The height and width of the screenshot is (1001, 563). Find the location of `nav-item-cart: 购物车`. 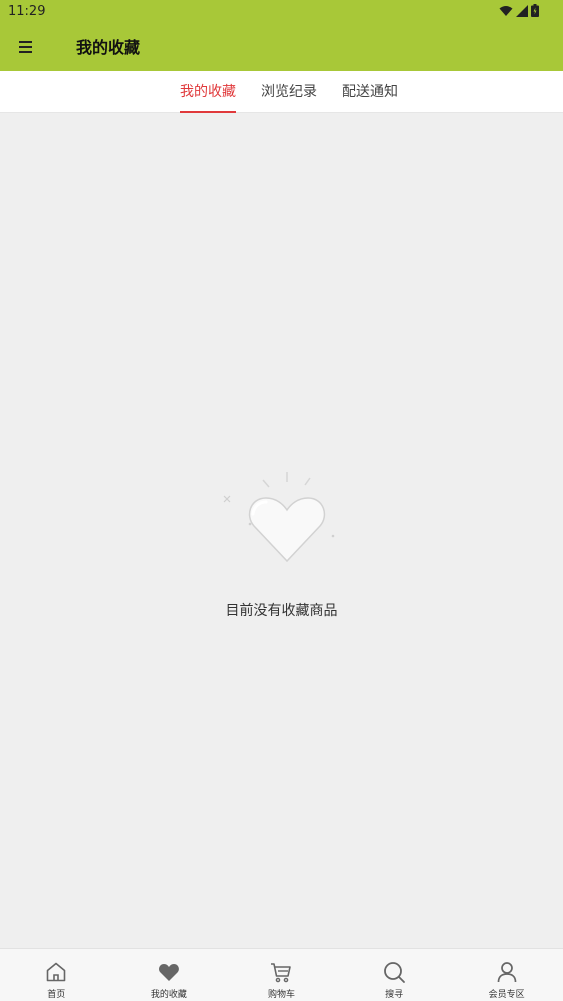

nav-item-cart: 购物车 is located at coordinates (281, 975).